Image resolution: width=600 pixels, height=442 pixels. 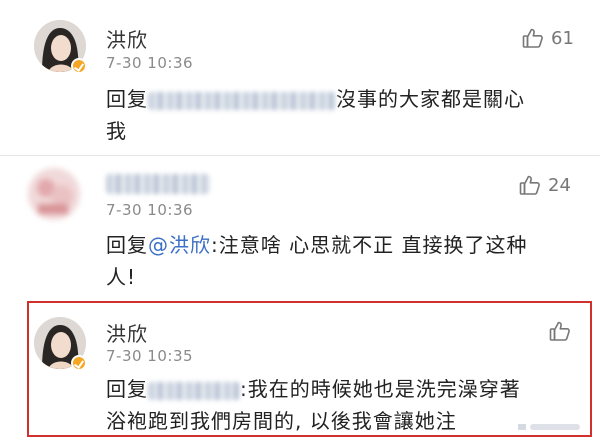 I want to click on comment-time: 7-30 10:35, so click(x=150, y=356).